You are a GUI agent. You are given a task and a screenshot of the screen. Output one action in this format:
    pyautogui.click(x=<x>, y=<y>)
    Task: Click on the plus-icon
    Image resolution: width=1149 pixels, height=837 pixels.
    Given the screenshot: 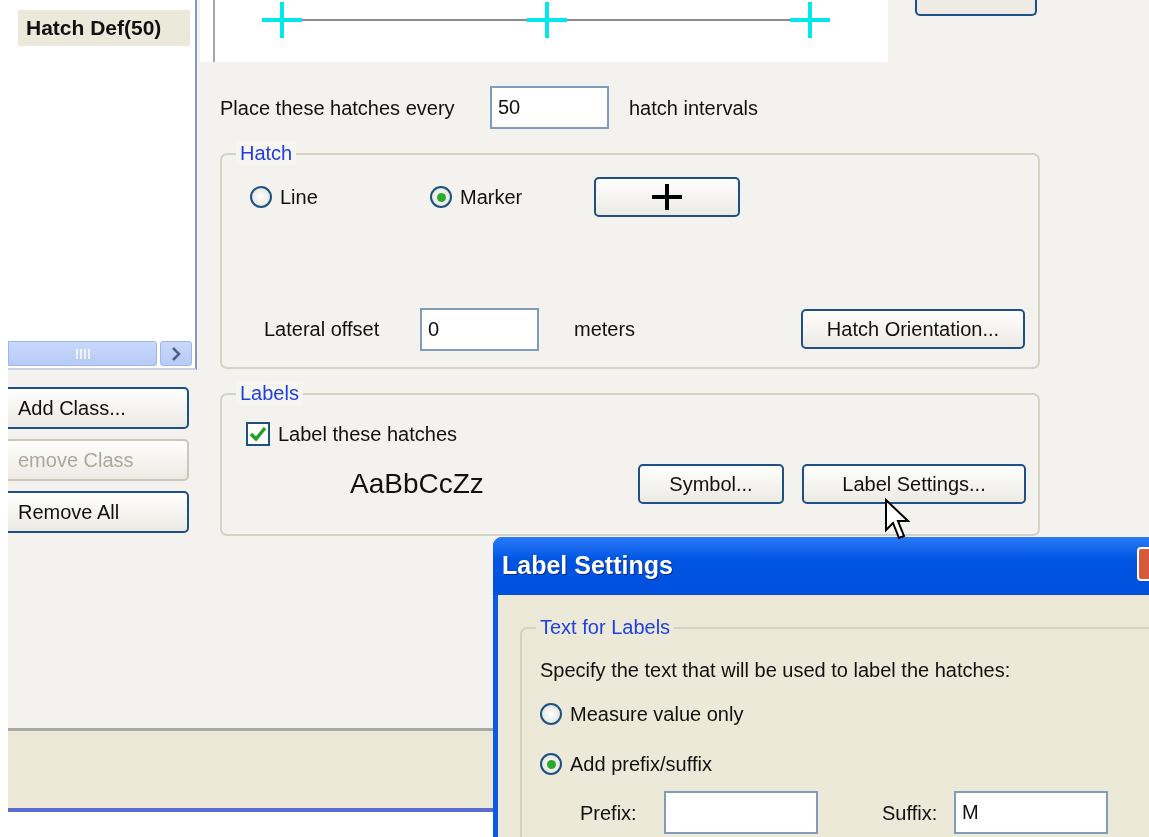 What is the action you would take?
    pyautogui.click(x=667, y=197)
    